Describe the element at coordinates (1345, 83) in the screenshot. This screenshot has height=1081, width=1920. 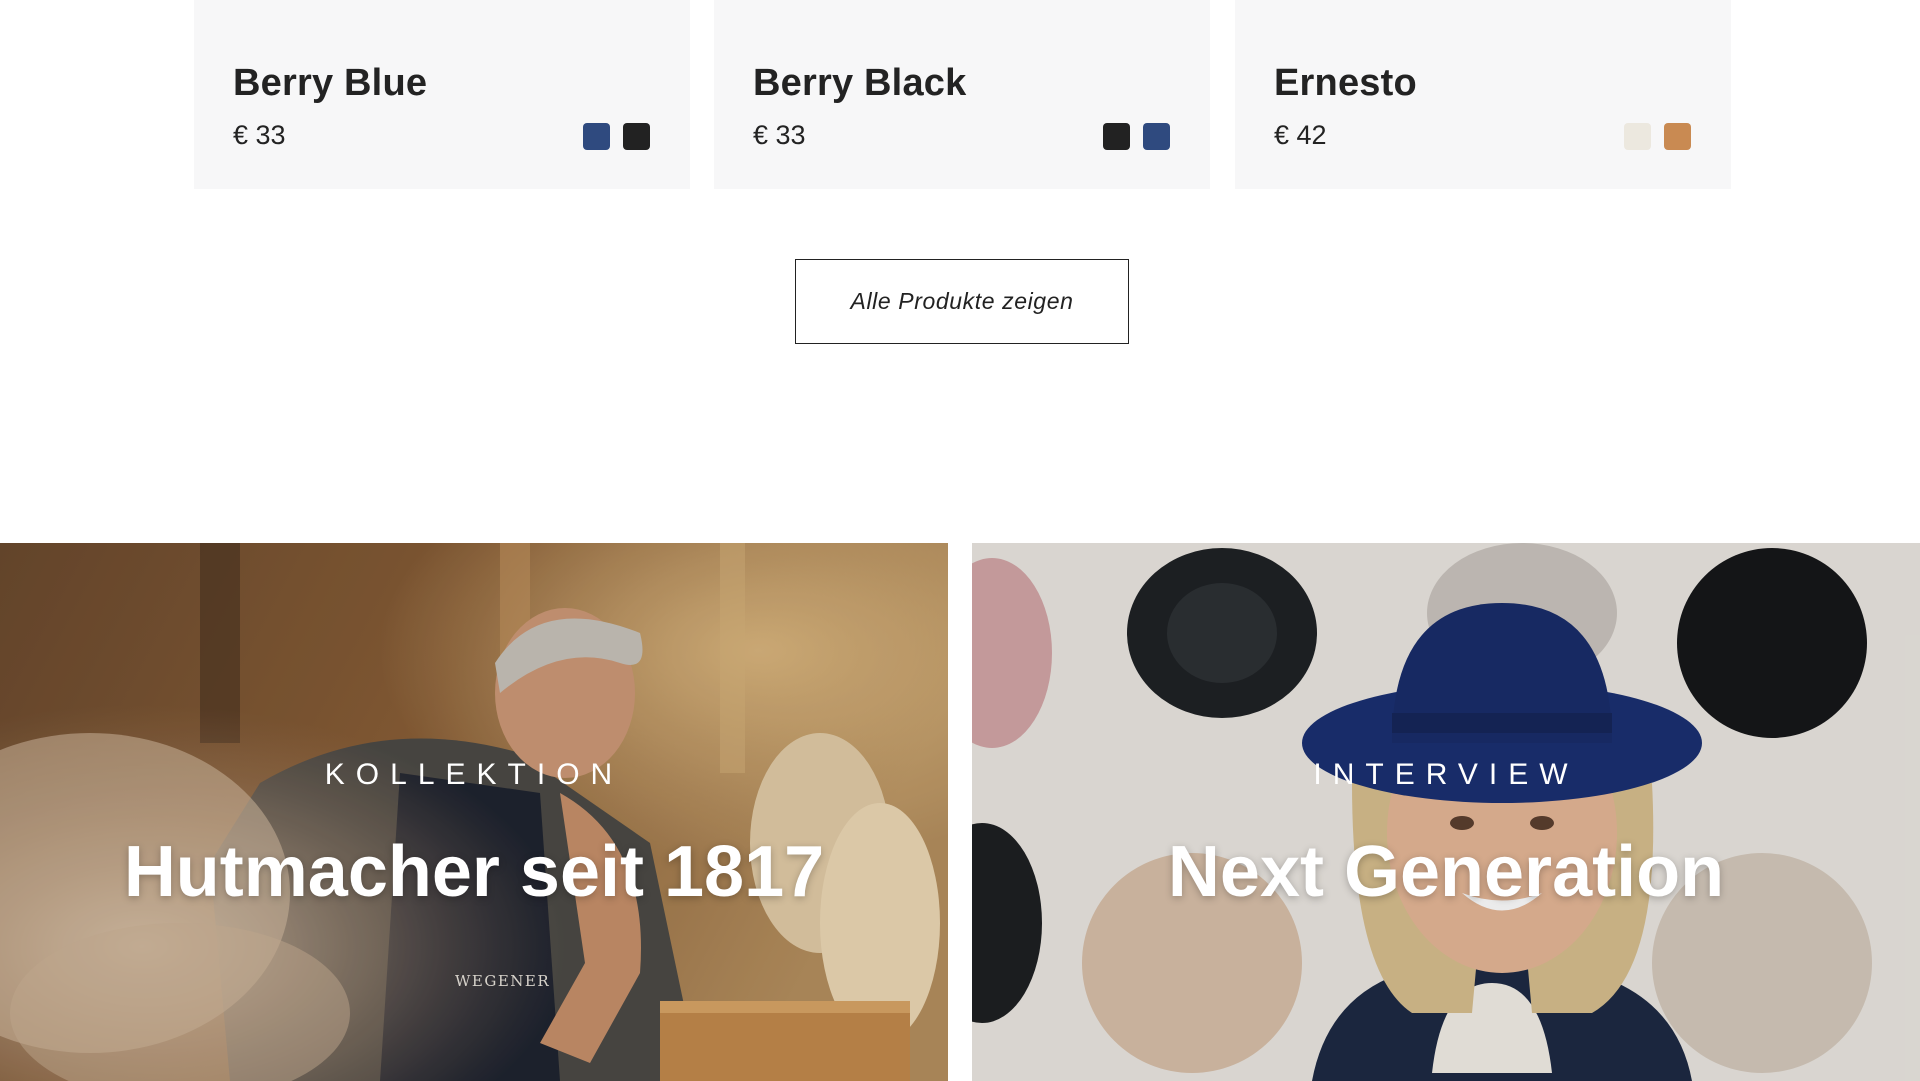
I see `product-name: Ernesto` at that location.